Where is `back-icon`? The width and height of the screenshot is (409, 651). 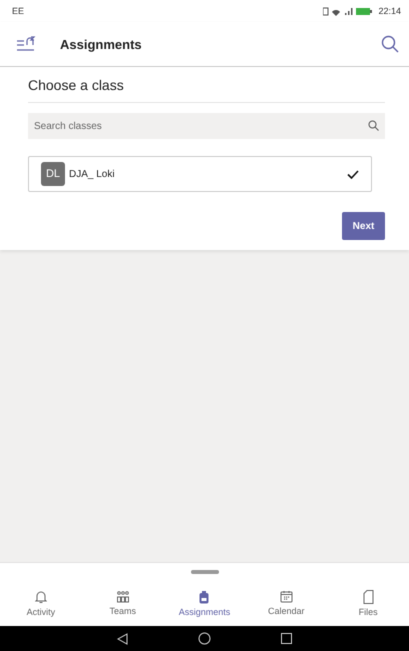
back-icon is located at coordinates (122, 638).